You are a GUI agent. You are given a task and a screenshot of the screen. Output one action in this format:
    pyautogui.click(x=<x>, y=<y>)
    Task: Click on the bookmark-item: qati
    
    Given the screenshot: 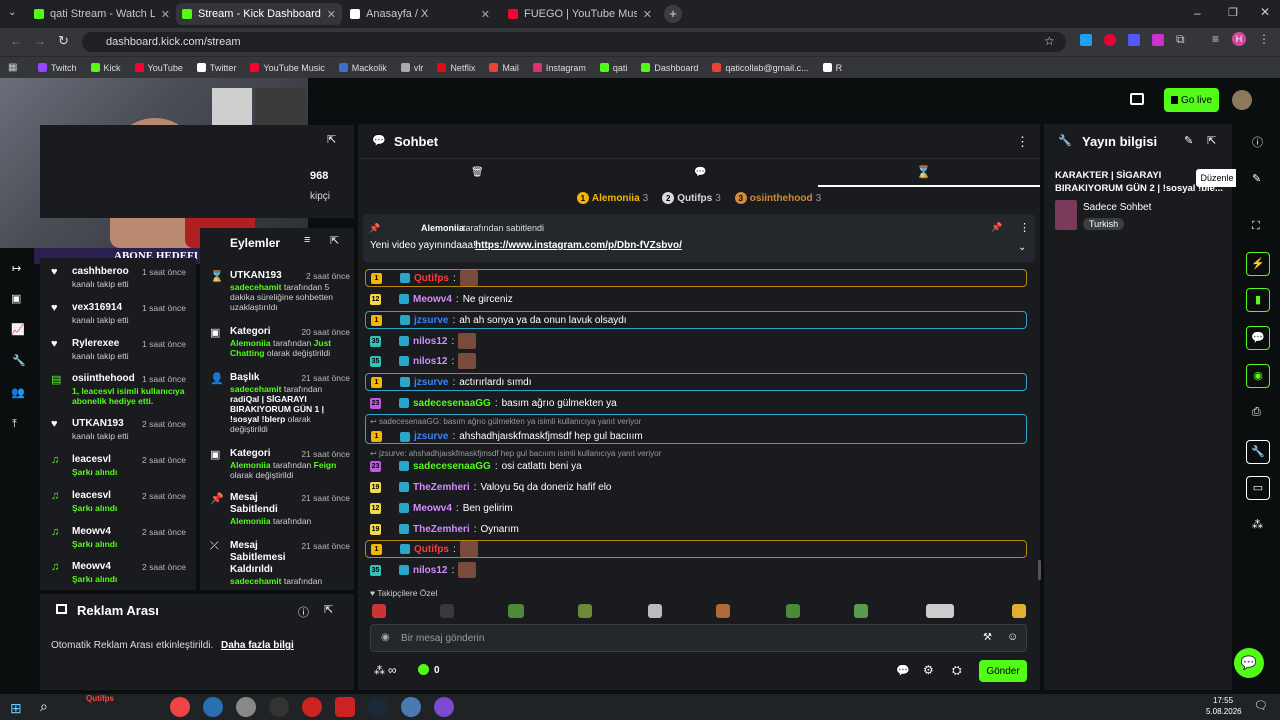 What is the action you would take?
    pyautogui.click(x=613, y=68)
    